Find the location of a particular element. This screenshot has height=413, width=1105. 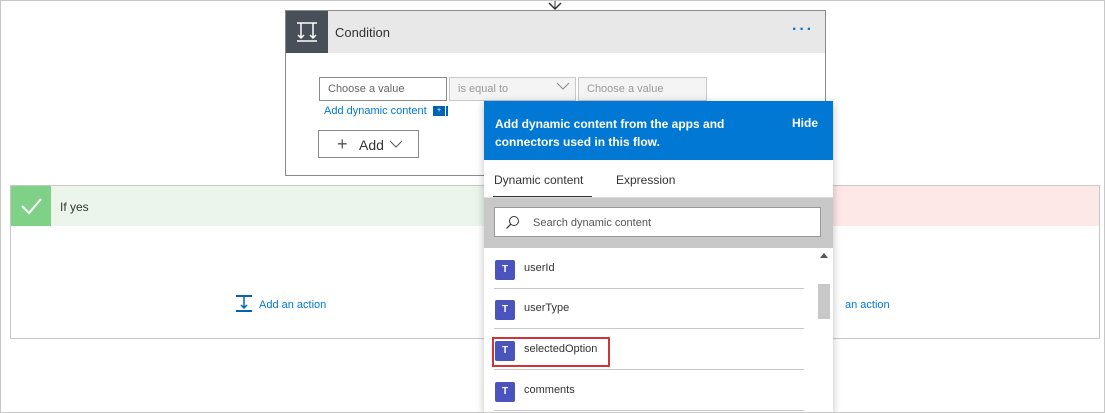

add-dynamic-content-link: Add dynamic content is located at coordinates (375, 111).